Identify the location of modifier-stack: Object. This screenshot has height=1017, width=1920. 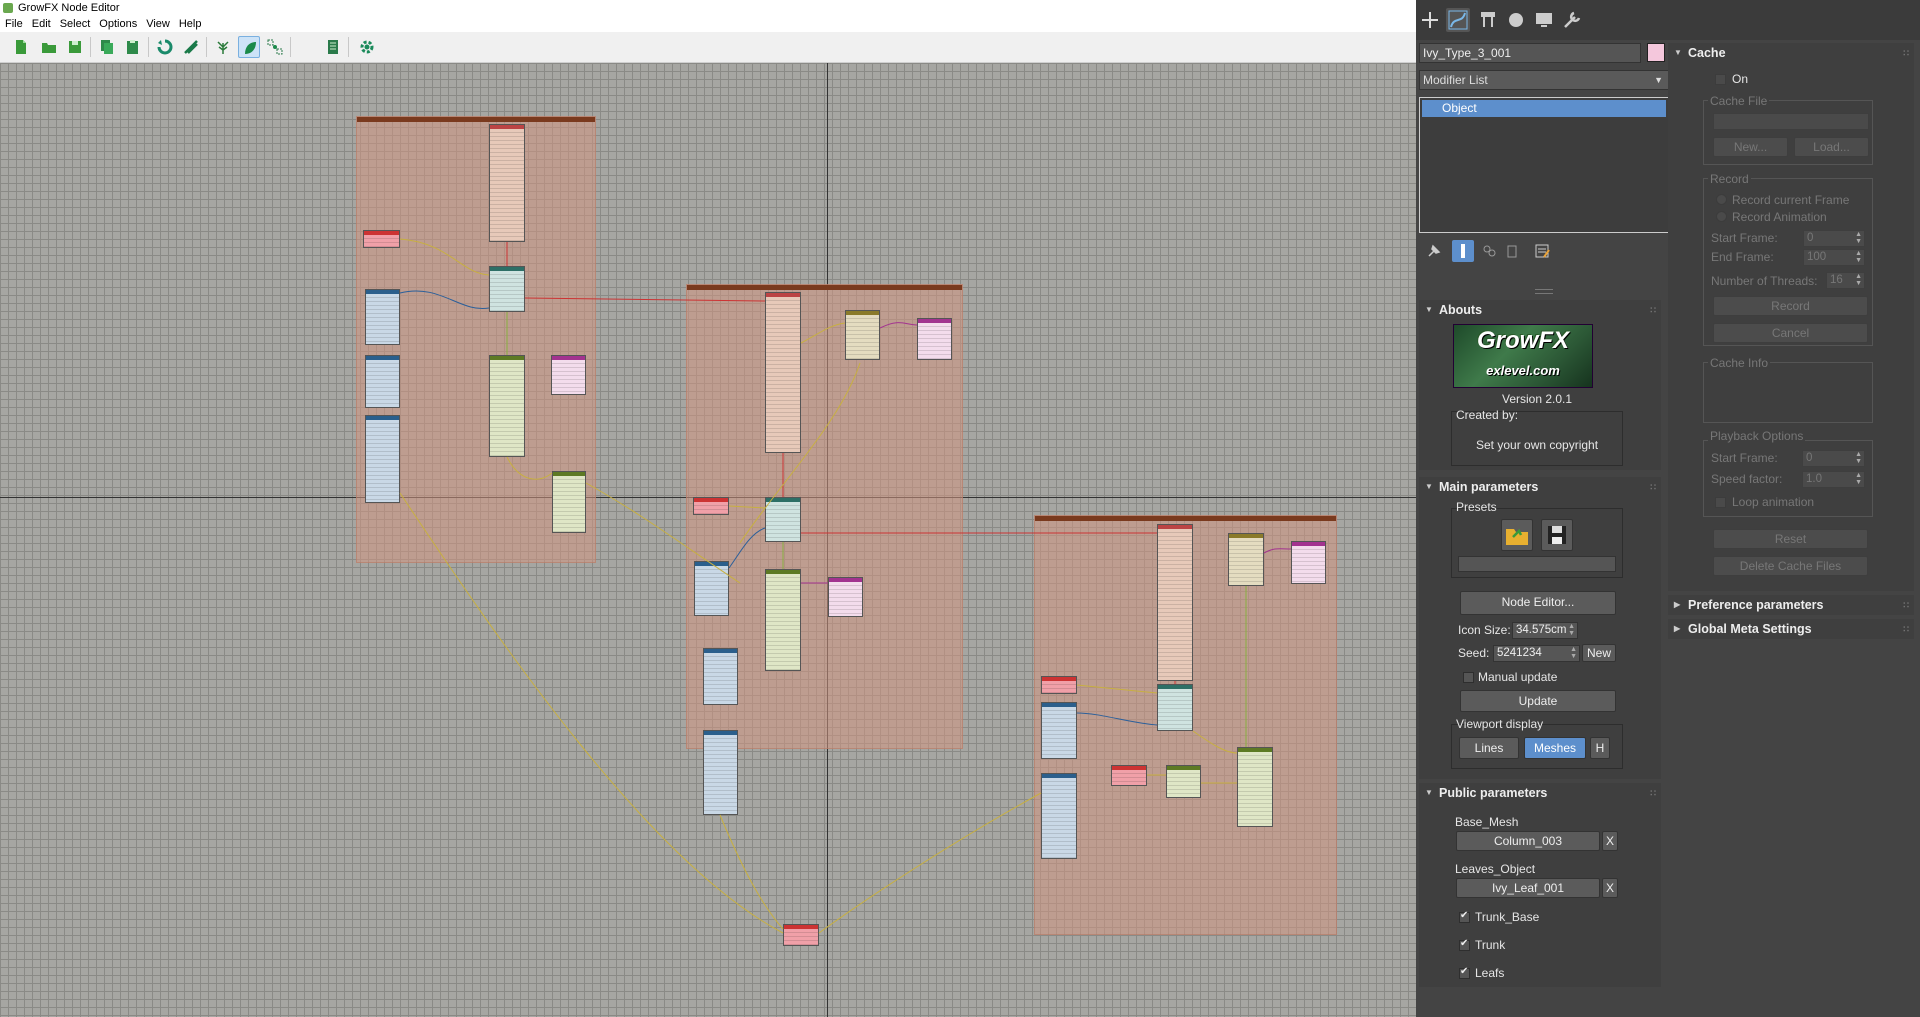
(1544, 165).